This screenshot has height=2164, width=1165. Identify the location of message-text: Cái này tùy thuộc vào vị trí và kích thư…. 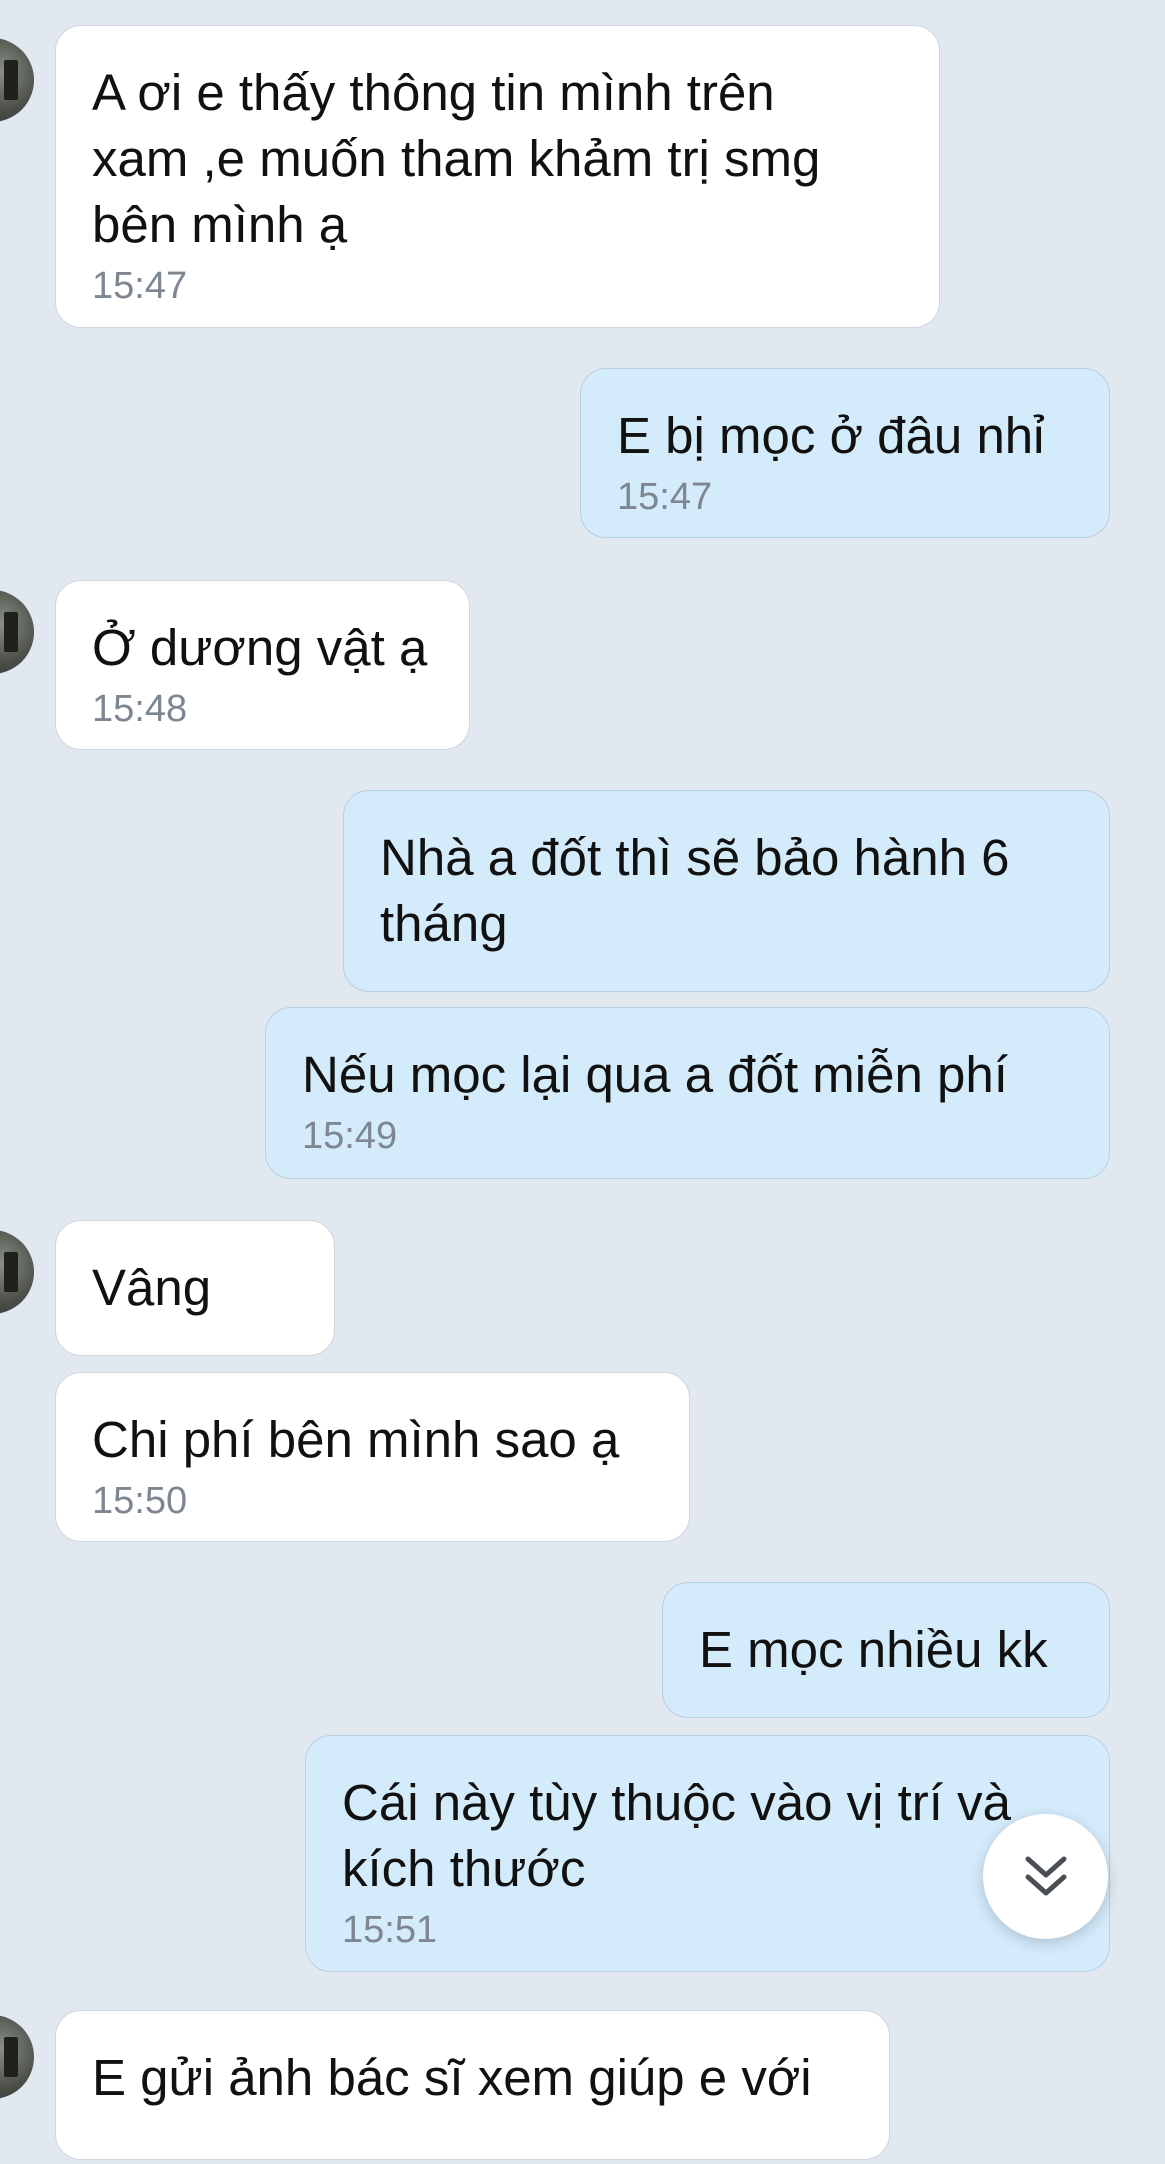
(676, 1835).